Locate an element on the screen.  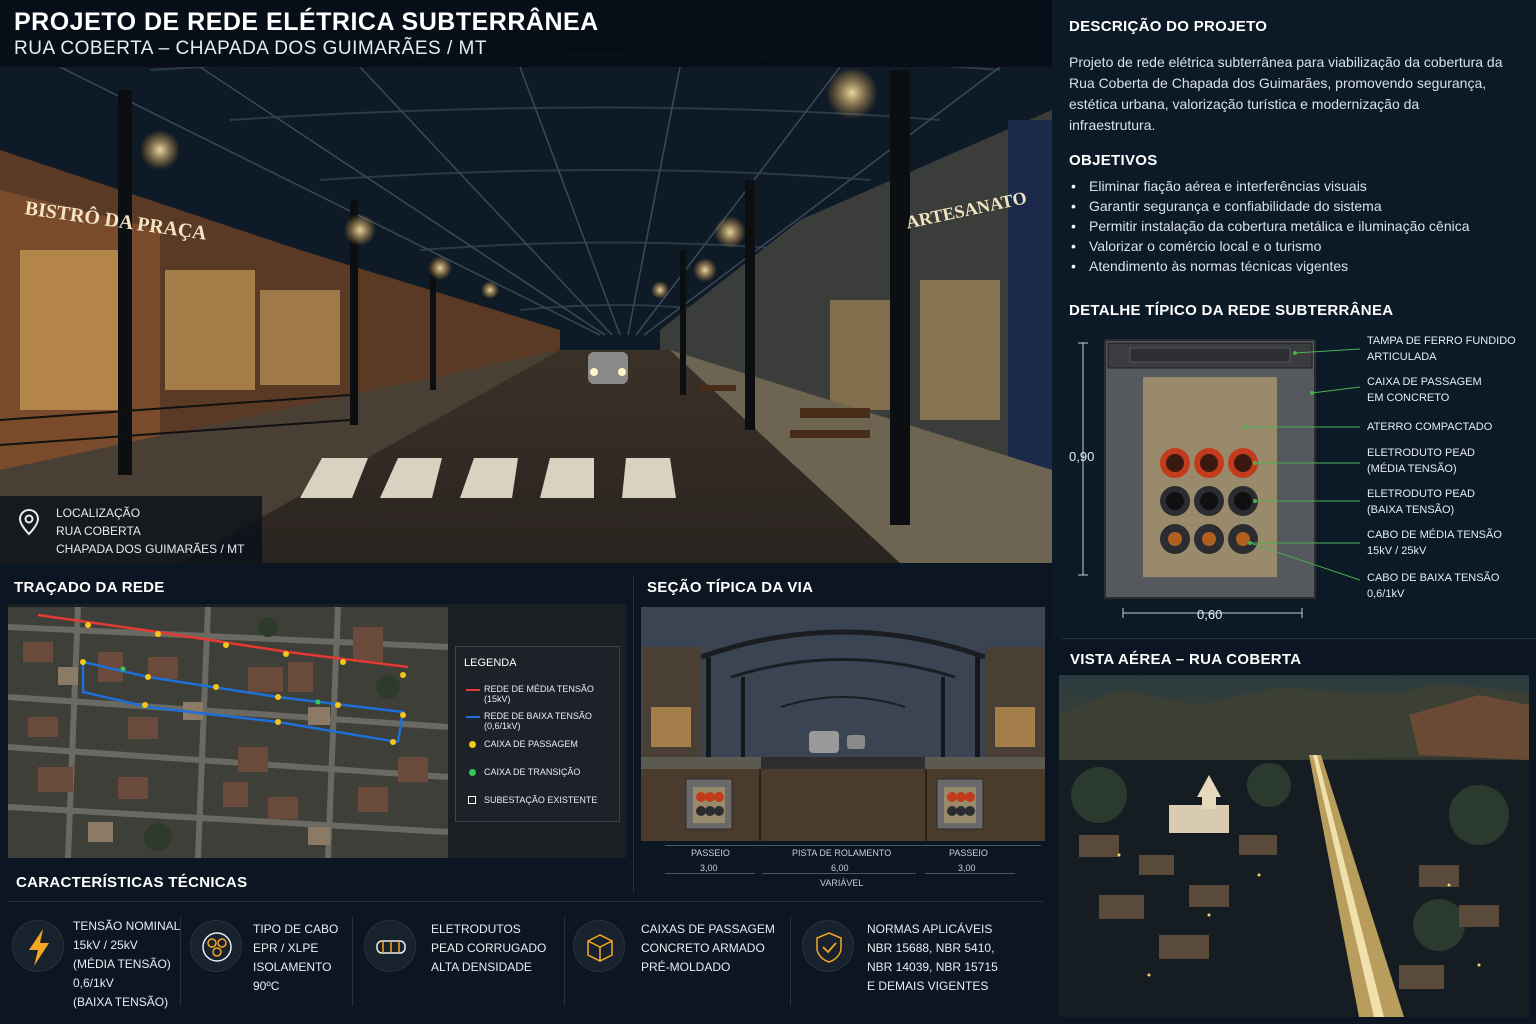
cable-icon is located at coordinates (217, 947).